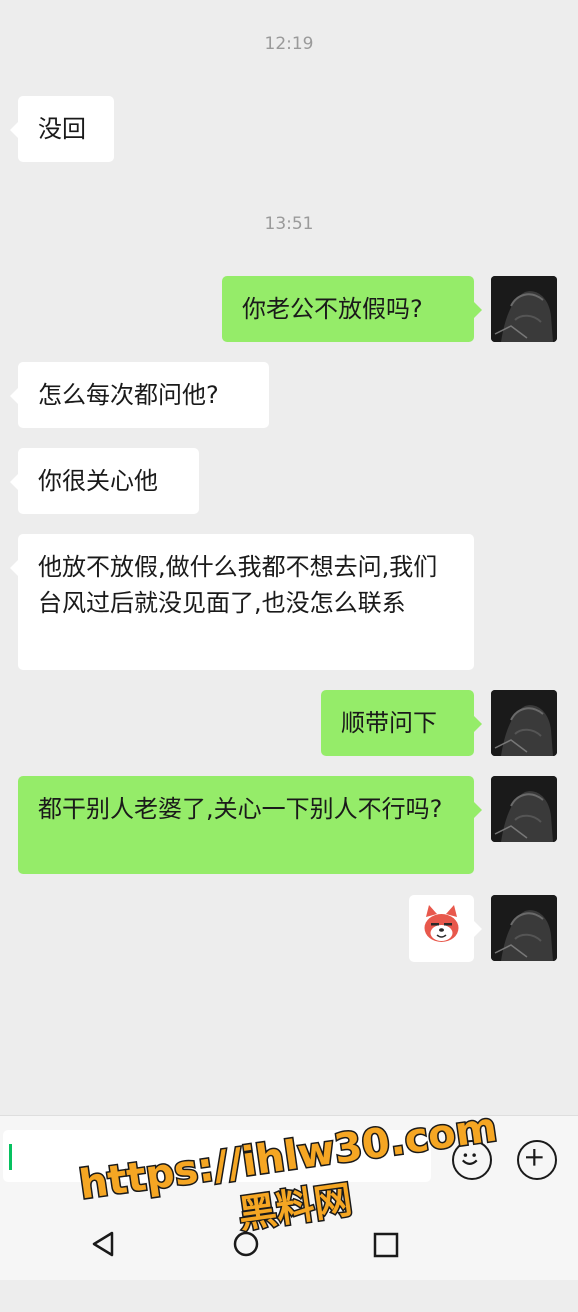 Image resolution: width=578 pixels, height=1312 pixels. What do you see at coordinates (441, 923) in the screenshot?
I see `shiba-dog-sticker-icon` at bounding box center [441, 923].